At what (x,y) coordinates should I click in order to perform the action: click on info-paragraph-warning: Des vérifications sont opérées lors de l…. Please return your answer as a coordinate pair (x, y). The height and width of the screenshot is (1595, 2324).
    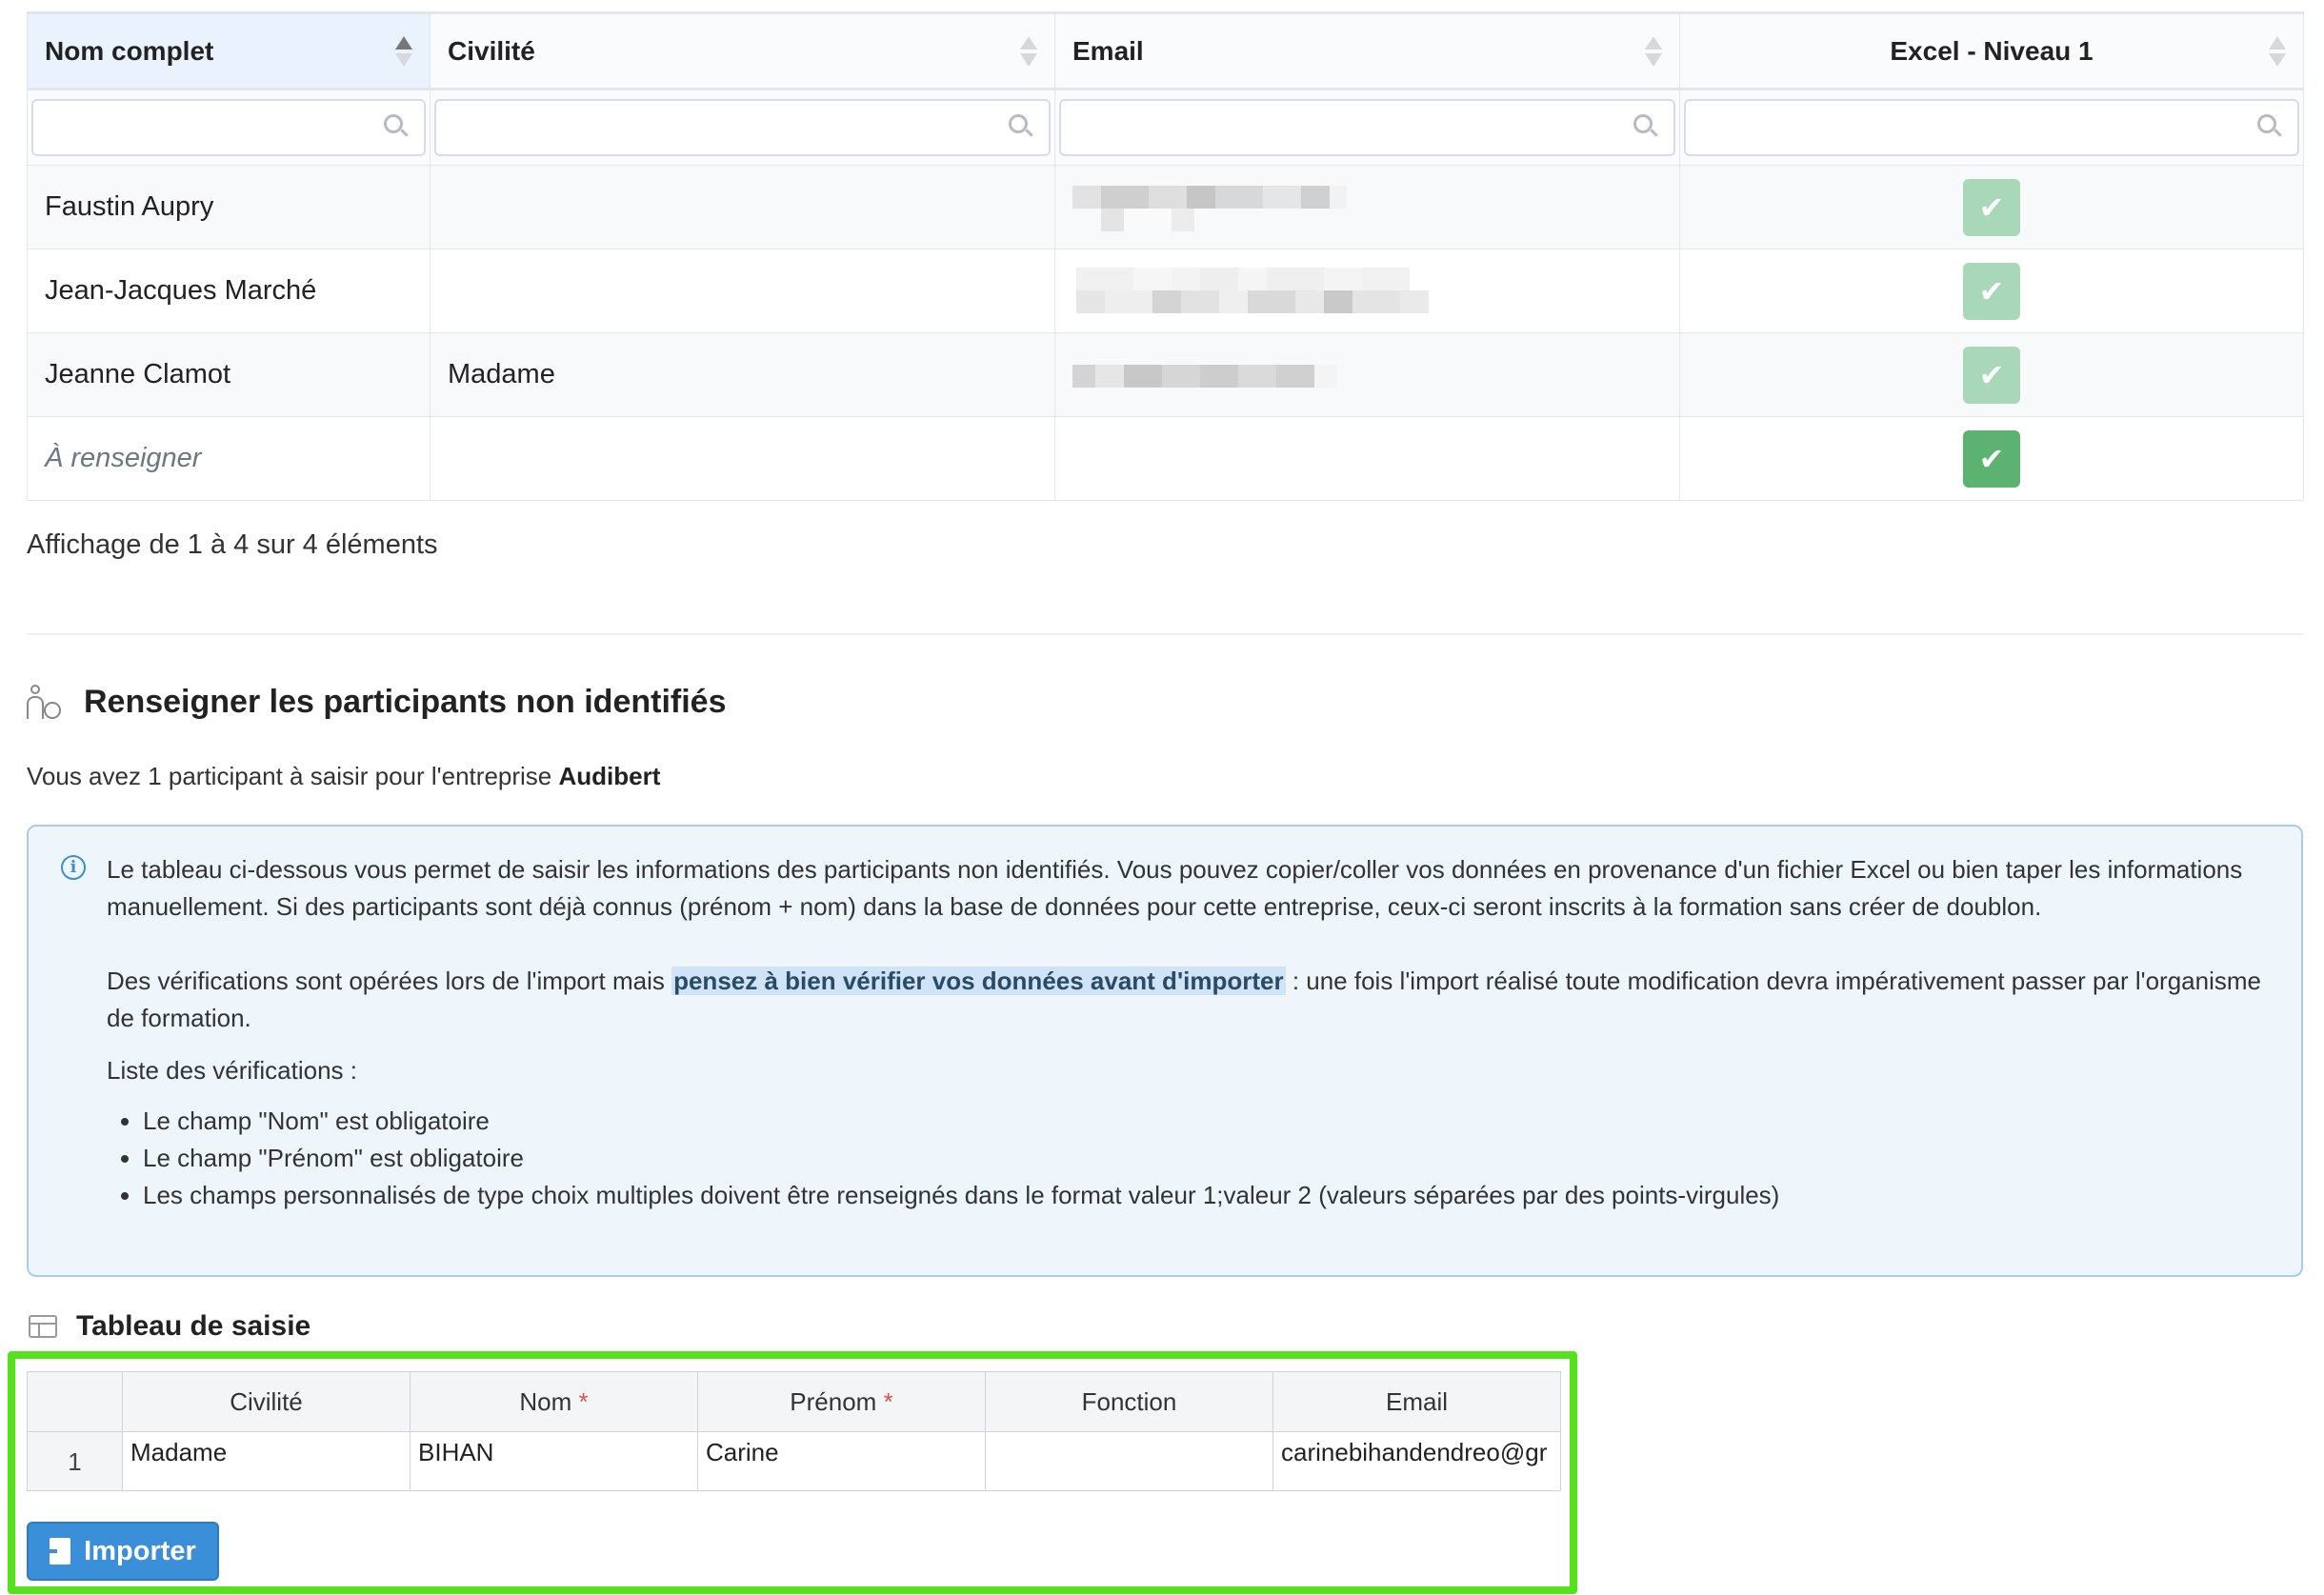
    Looking at the image, I should click on (1185, 1000).